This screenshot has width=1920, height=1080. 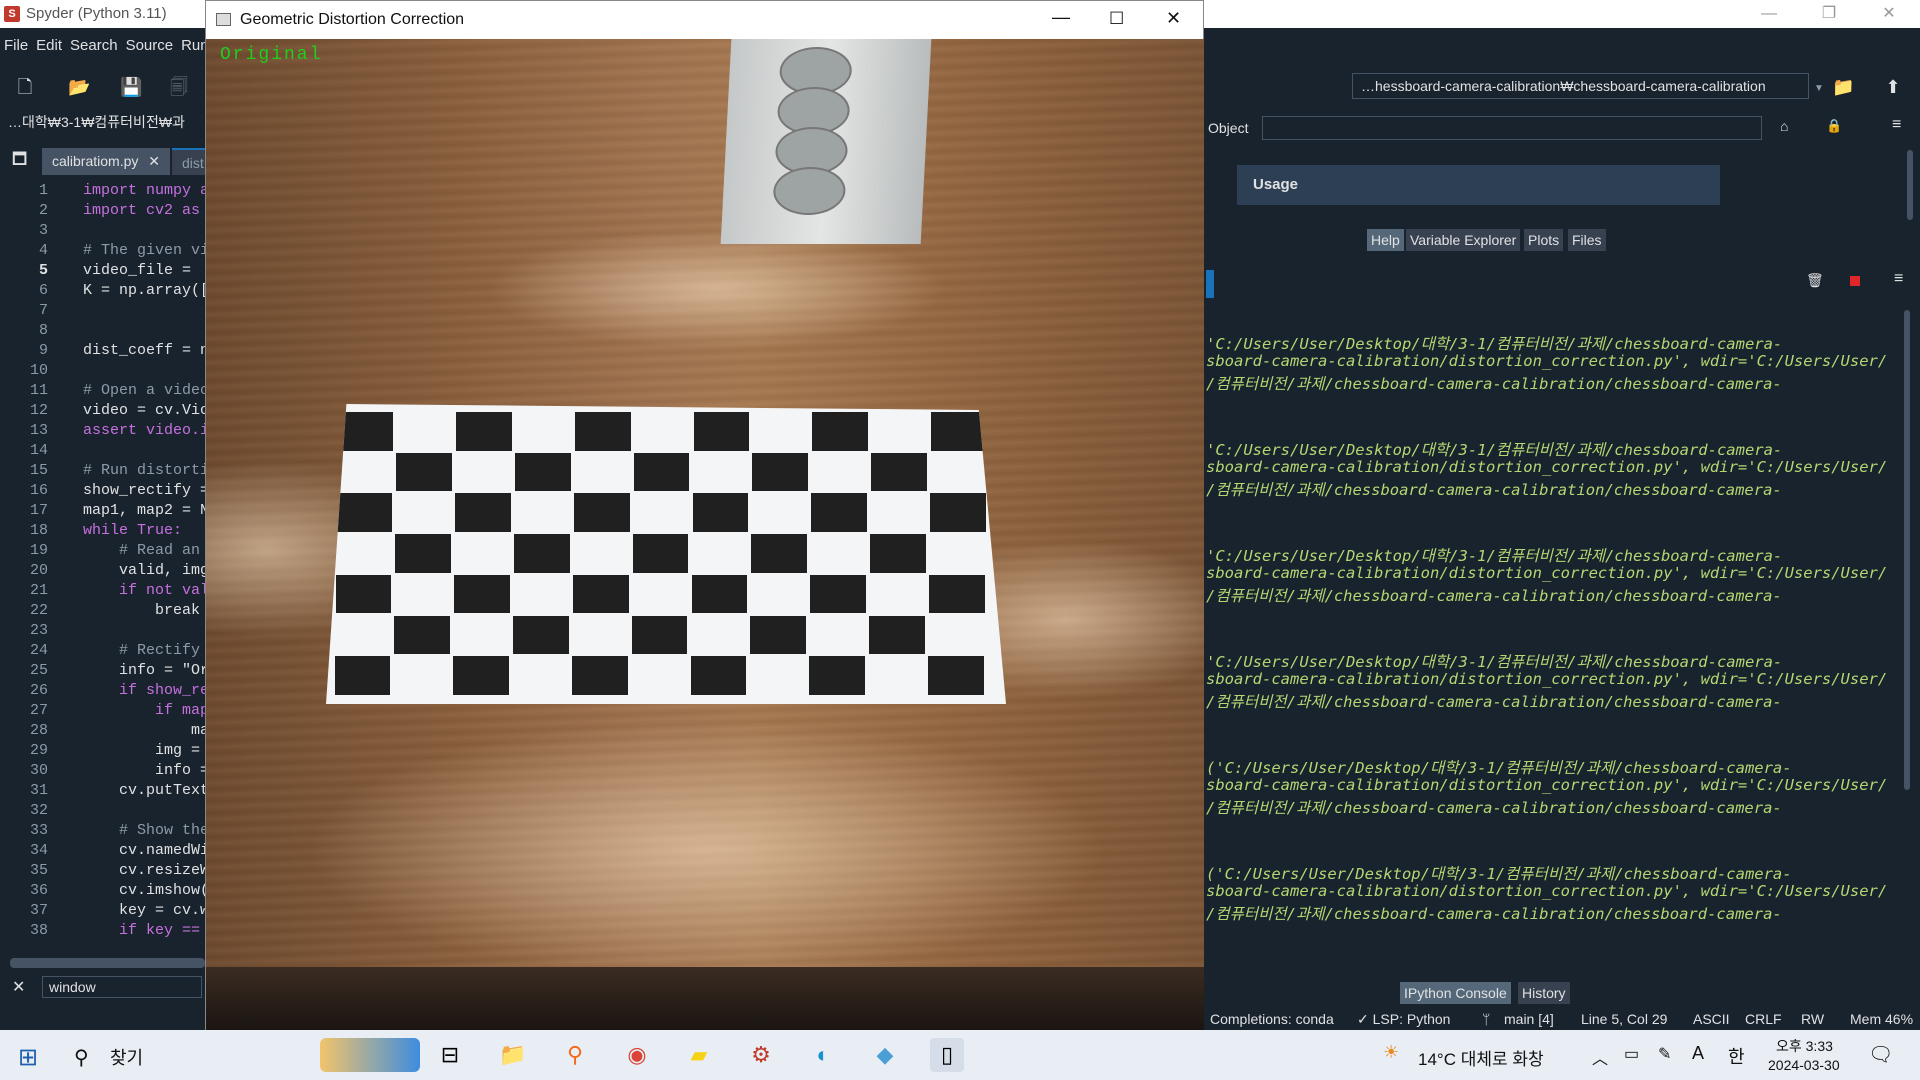 What do you see at coordinates (126, 1057) in the screenshot?
I see `taskbar-search-label: 찾기` at bounding box center [126, 1057].